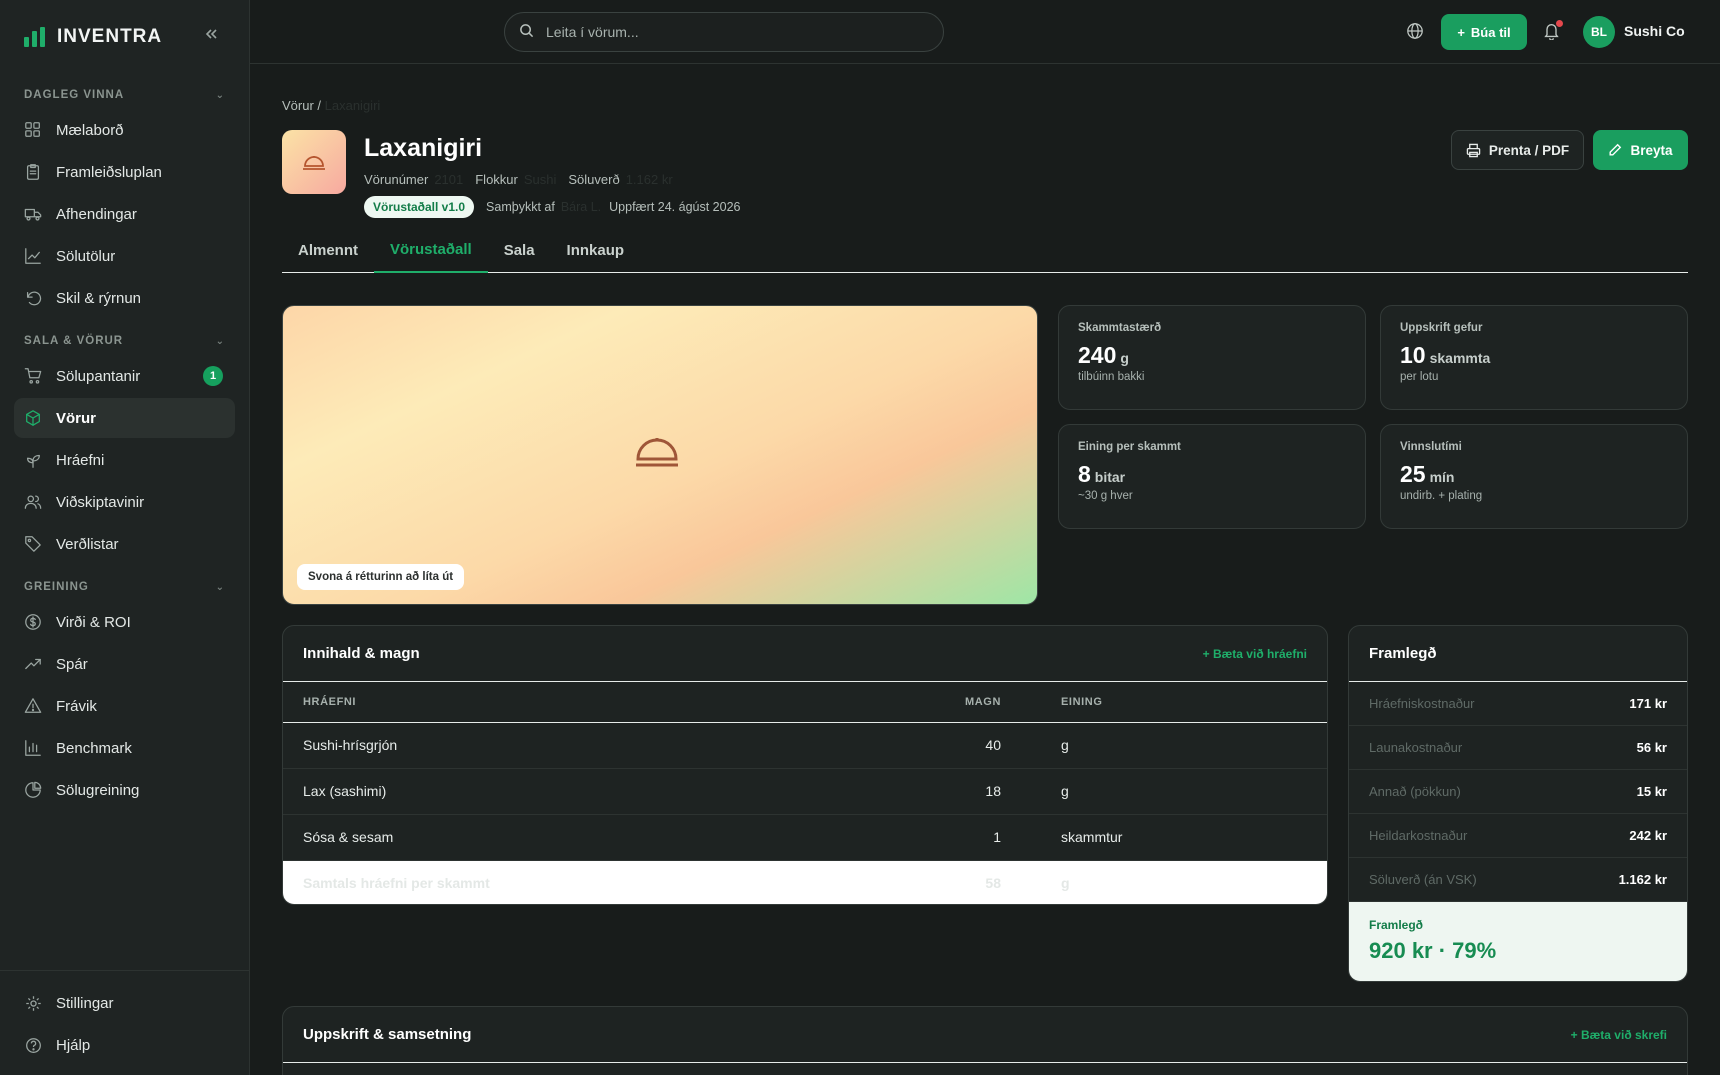 This screenshot has height=1075, width=1720. What do you see at coordinates (109, 172) in the screenshot?
I see `sidebar-item-label: Framleiðsluplan` at bounding box center [109, 172].